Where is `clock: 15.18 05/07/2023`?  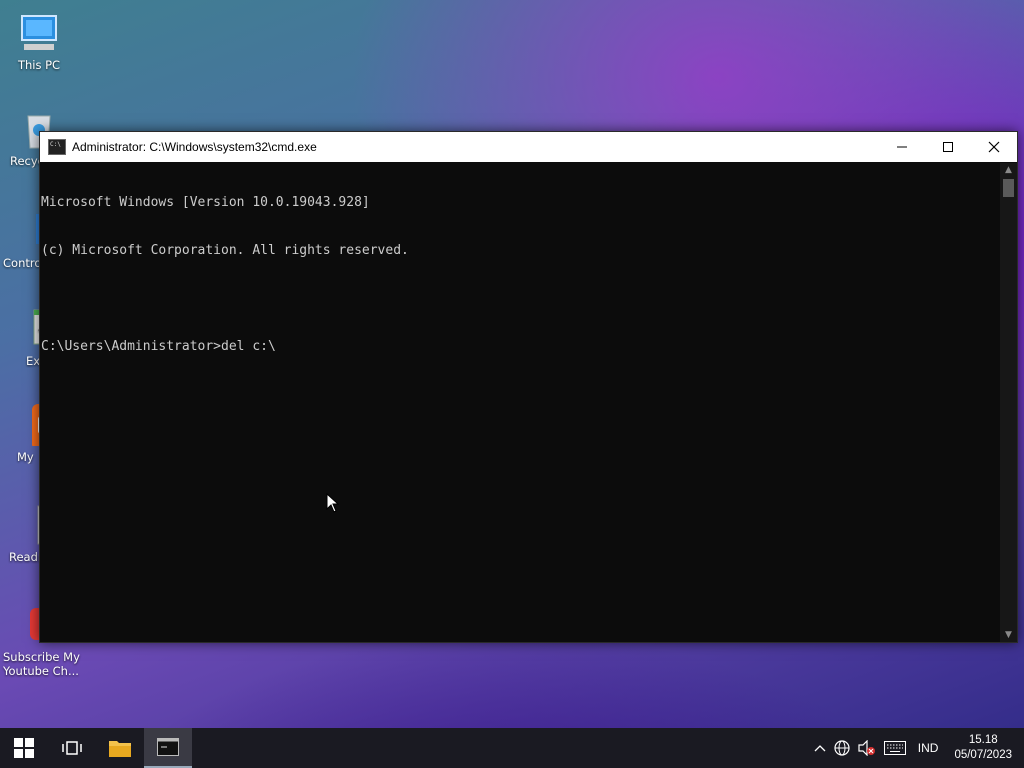
clock: 15.18 05/07/2023 is located at coordinates (985, 748).